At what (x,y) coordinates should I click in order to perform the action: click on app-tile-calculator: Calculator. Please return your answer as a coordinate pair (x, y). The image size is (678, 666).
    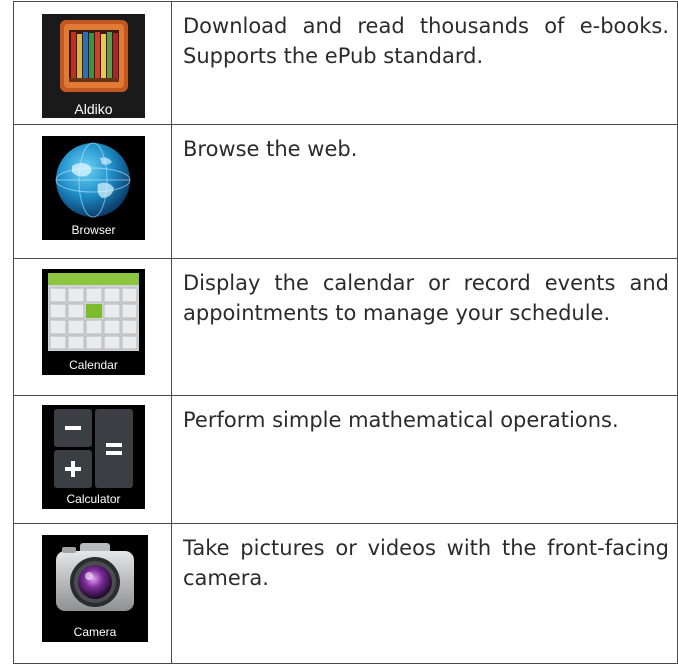
    Looking at the image, I should click on (93, 456).